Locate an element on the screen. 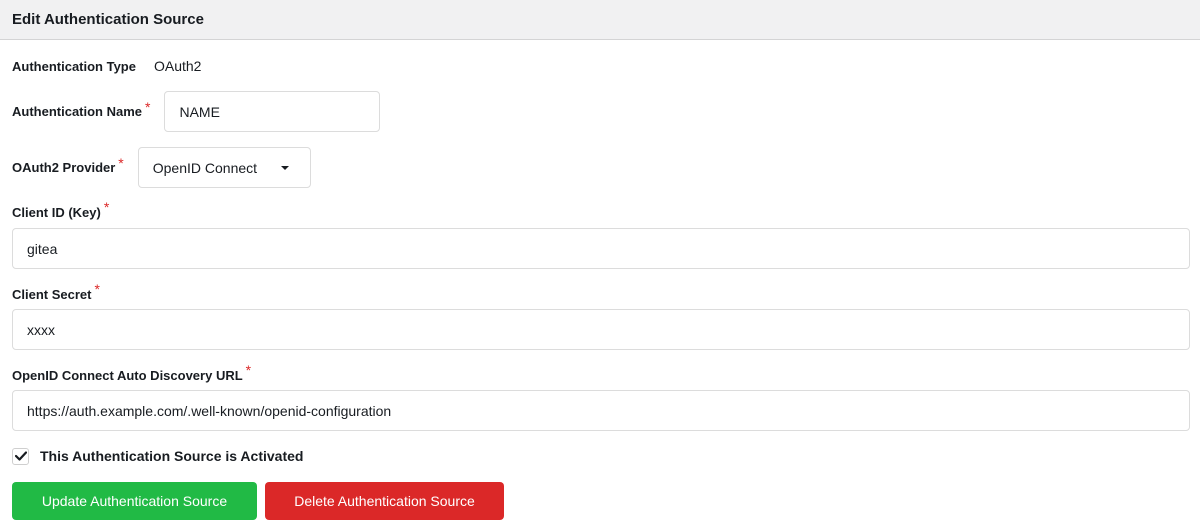 The height and width of the screenshot is (527, 1200). page-header: Edit Authentication Source is located at coordinates (600, 20).